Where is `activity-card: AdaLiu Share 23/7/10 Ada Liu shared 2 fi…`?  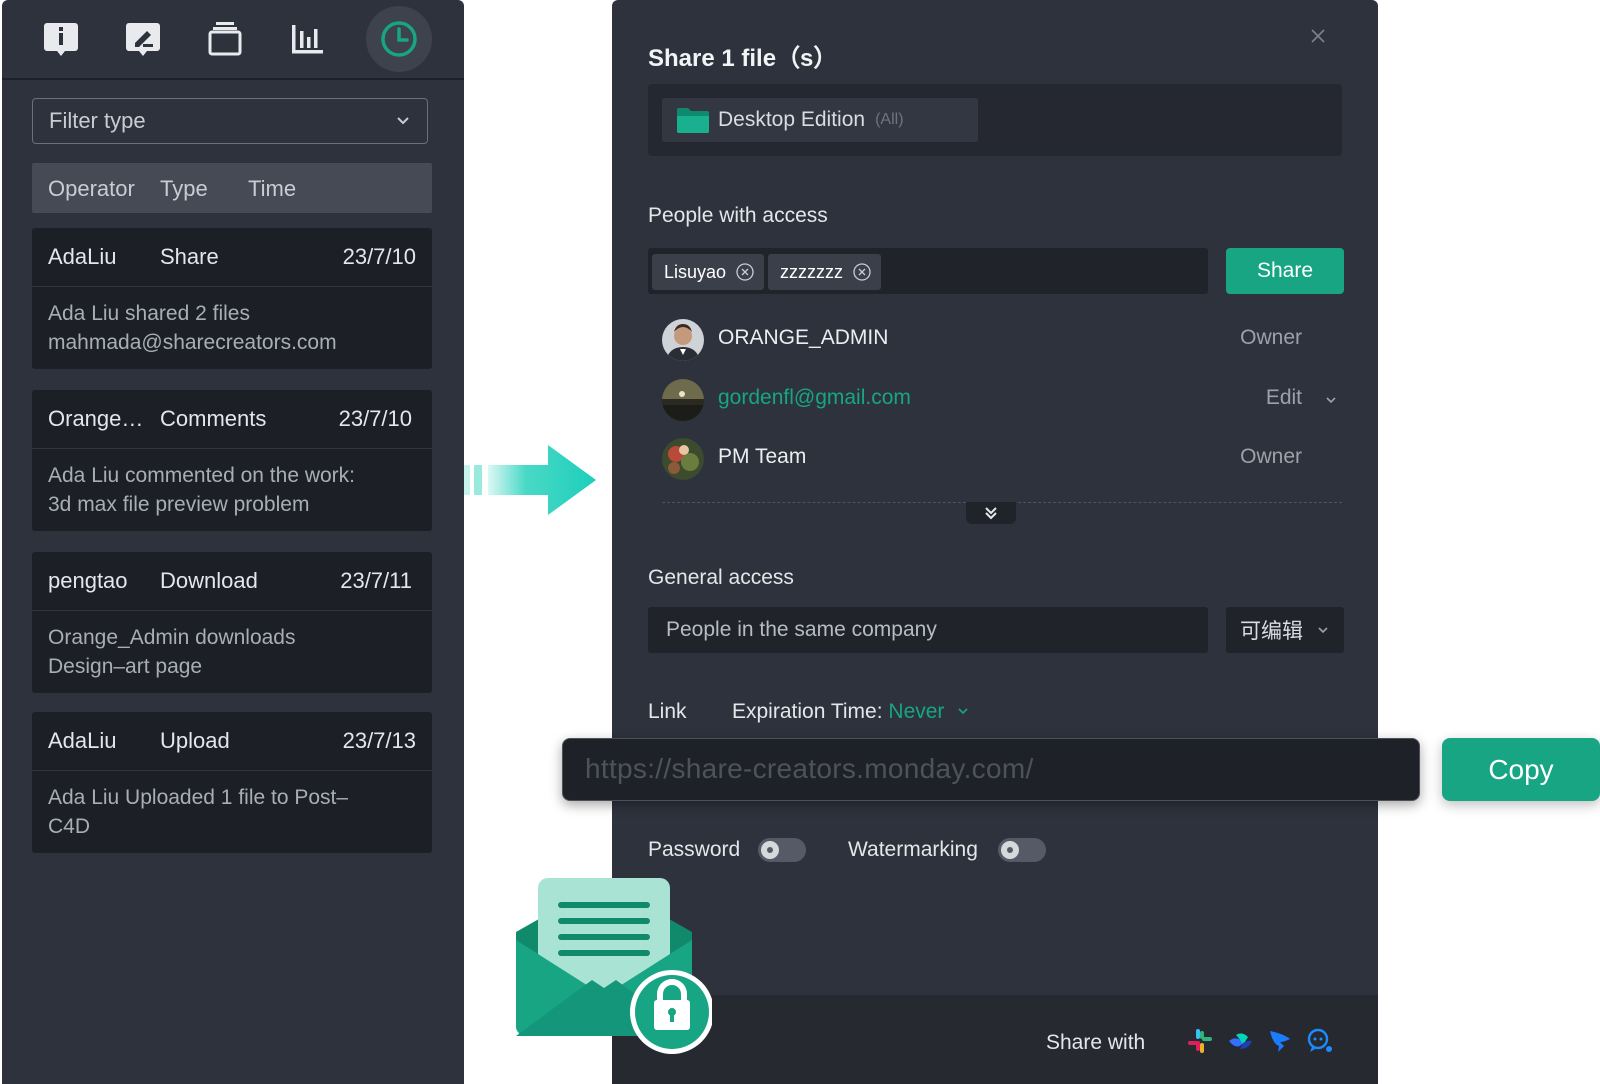 activity-card: AdaLiu Share 23/7/10 Ada Liu shared 2 fi… is located at coordinates (232, 298).